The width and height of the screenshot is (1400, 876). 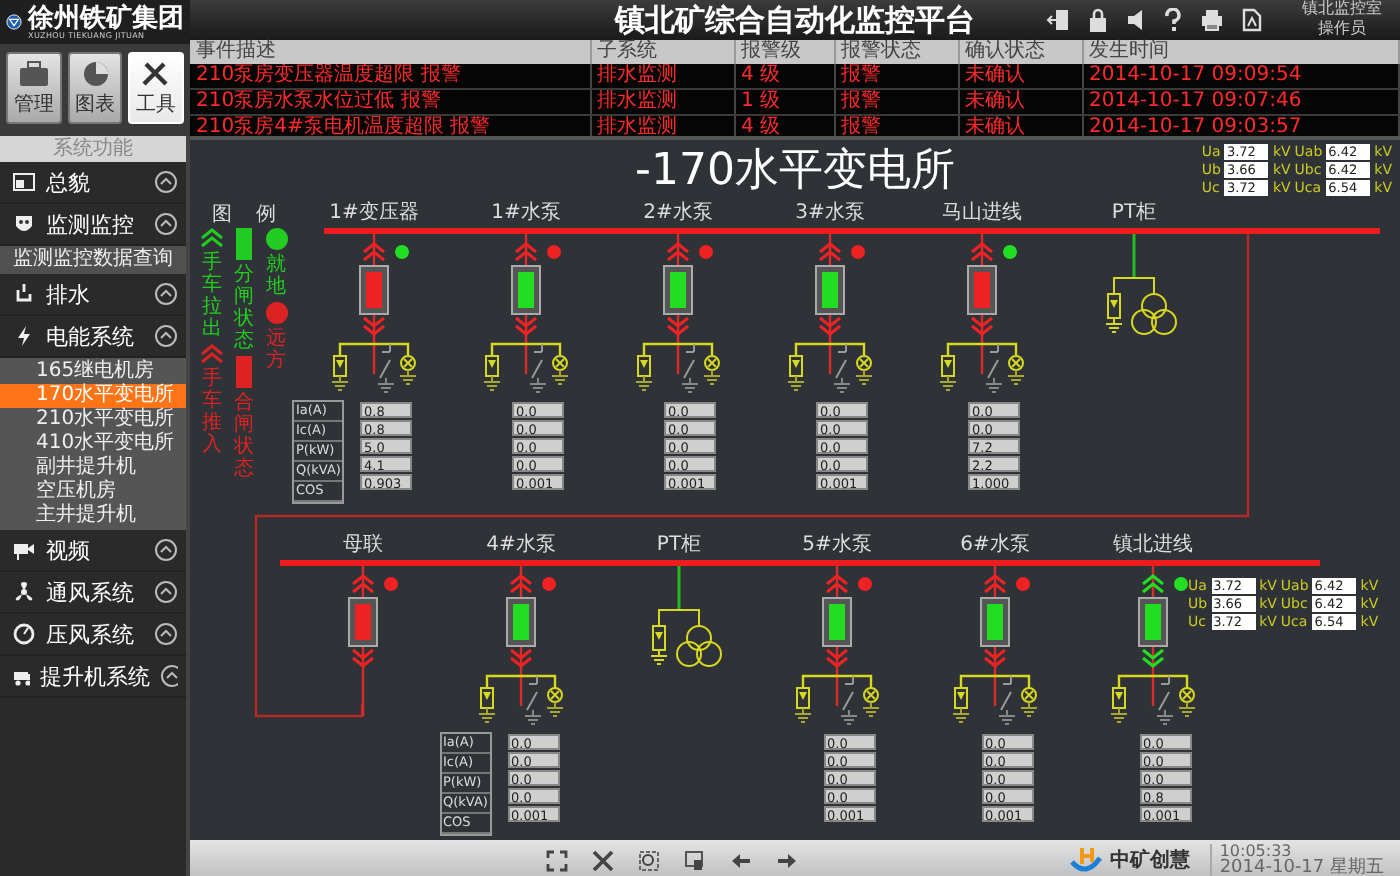 What do you see at coordinates (787, 860) in the screenshot?
I see `right-arrow-icon` at bounding box center [787, 860].